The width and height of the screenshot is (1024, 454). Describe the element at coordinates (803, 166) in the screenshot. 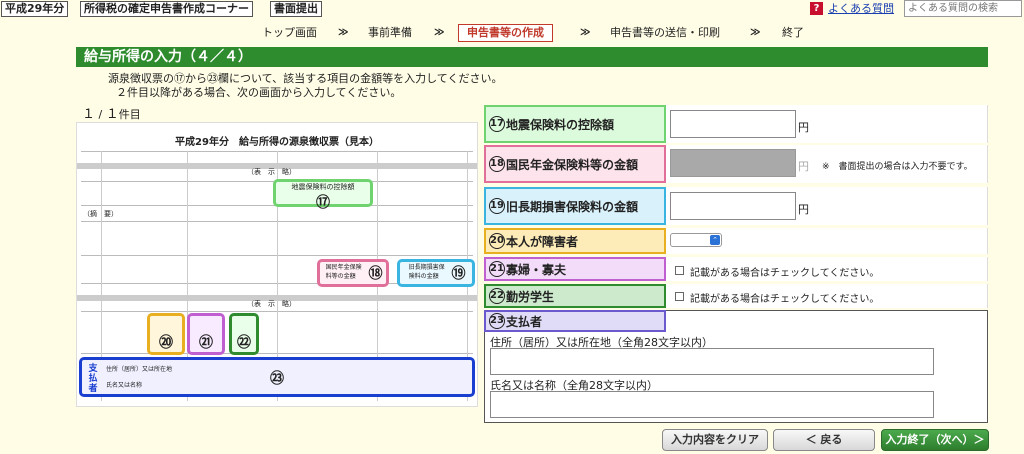

I see `field18-unit: 円` at that location.